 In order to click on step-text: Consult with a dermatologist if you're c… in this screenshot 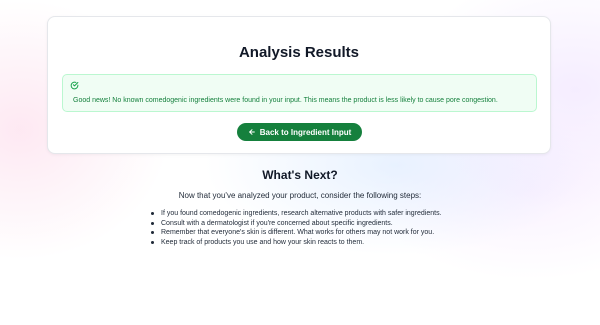, I will do `click(277, 223)`.